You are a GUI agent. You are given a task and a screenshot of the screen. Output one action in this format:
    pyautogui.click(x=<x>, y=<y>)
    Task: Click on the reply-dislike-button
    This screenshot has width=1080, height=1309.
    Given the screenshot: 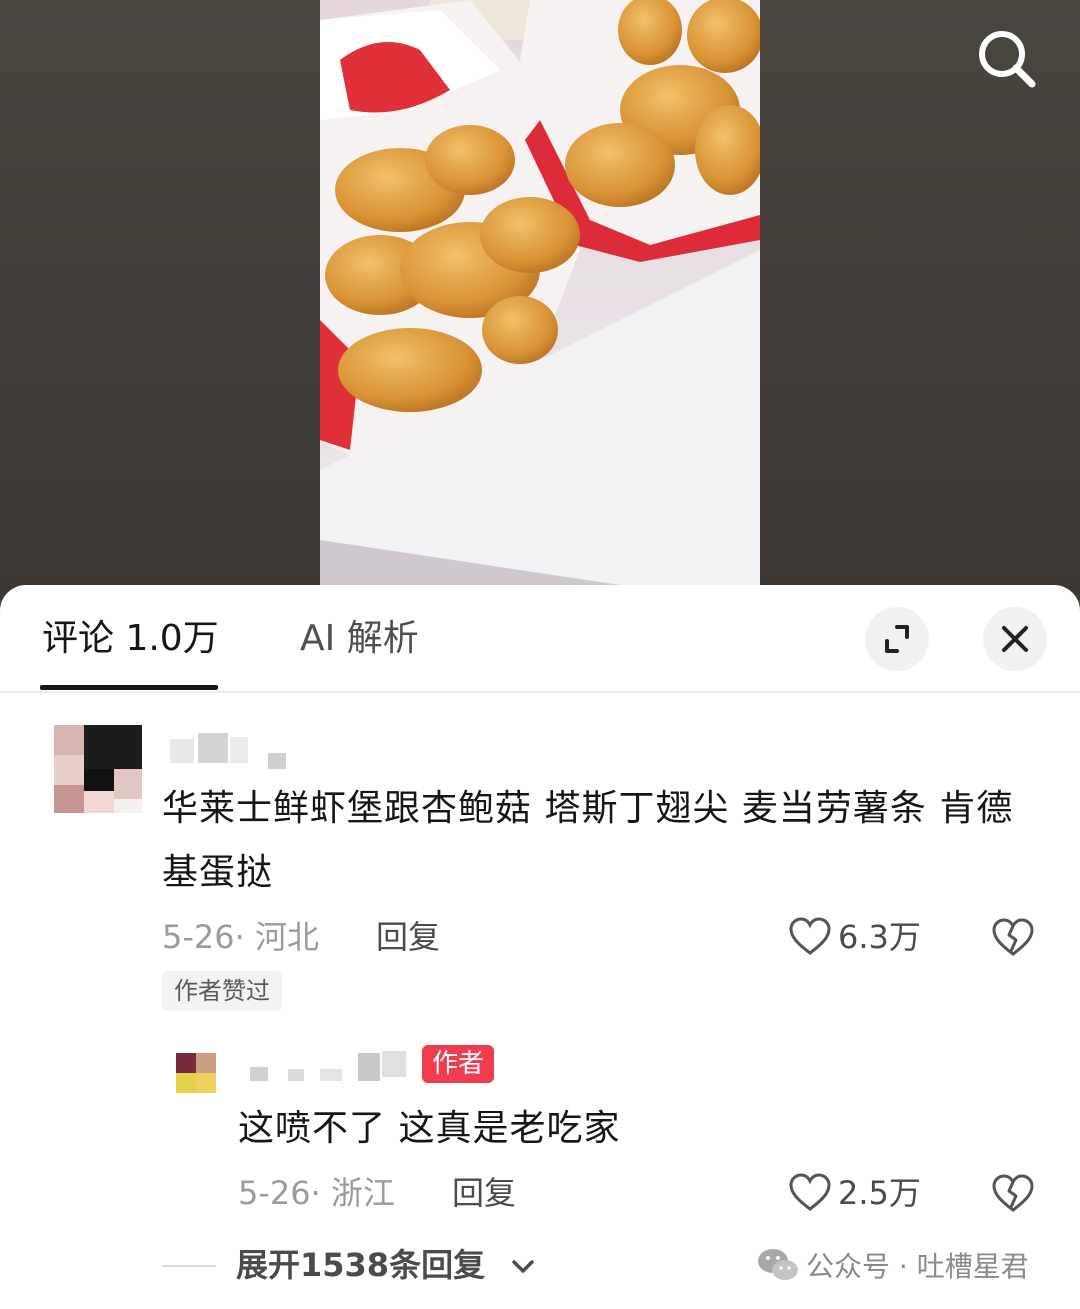 What is the action you would take?
    pyautogui.click(x=1013, y=1193)
    